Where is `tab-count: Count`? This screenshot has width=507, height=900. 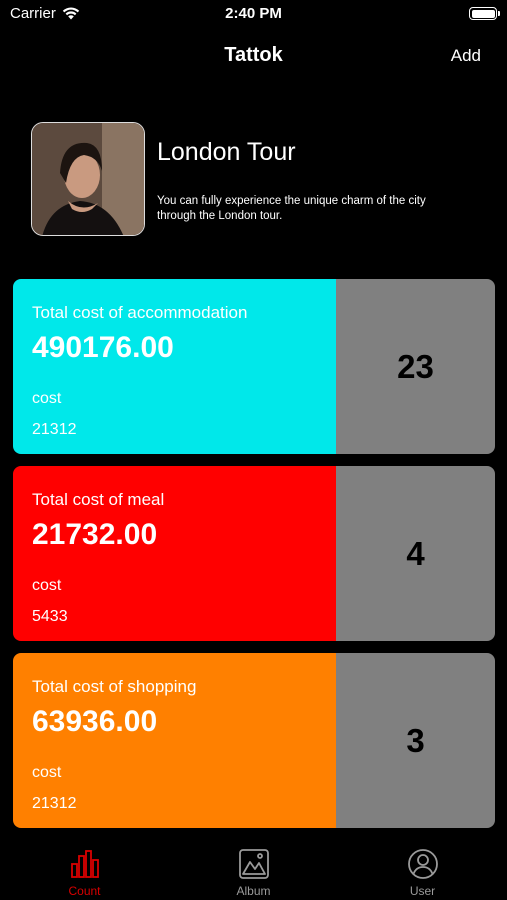 tab-count: Count is located at coordinates (84, 870).